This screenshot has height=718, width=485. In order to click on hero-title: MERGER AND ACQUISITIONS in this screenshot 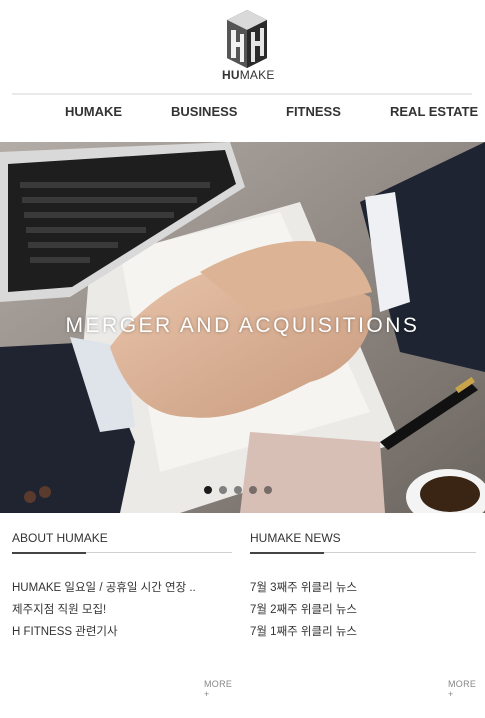, I will do `click(242, 325)`.